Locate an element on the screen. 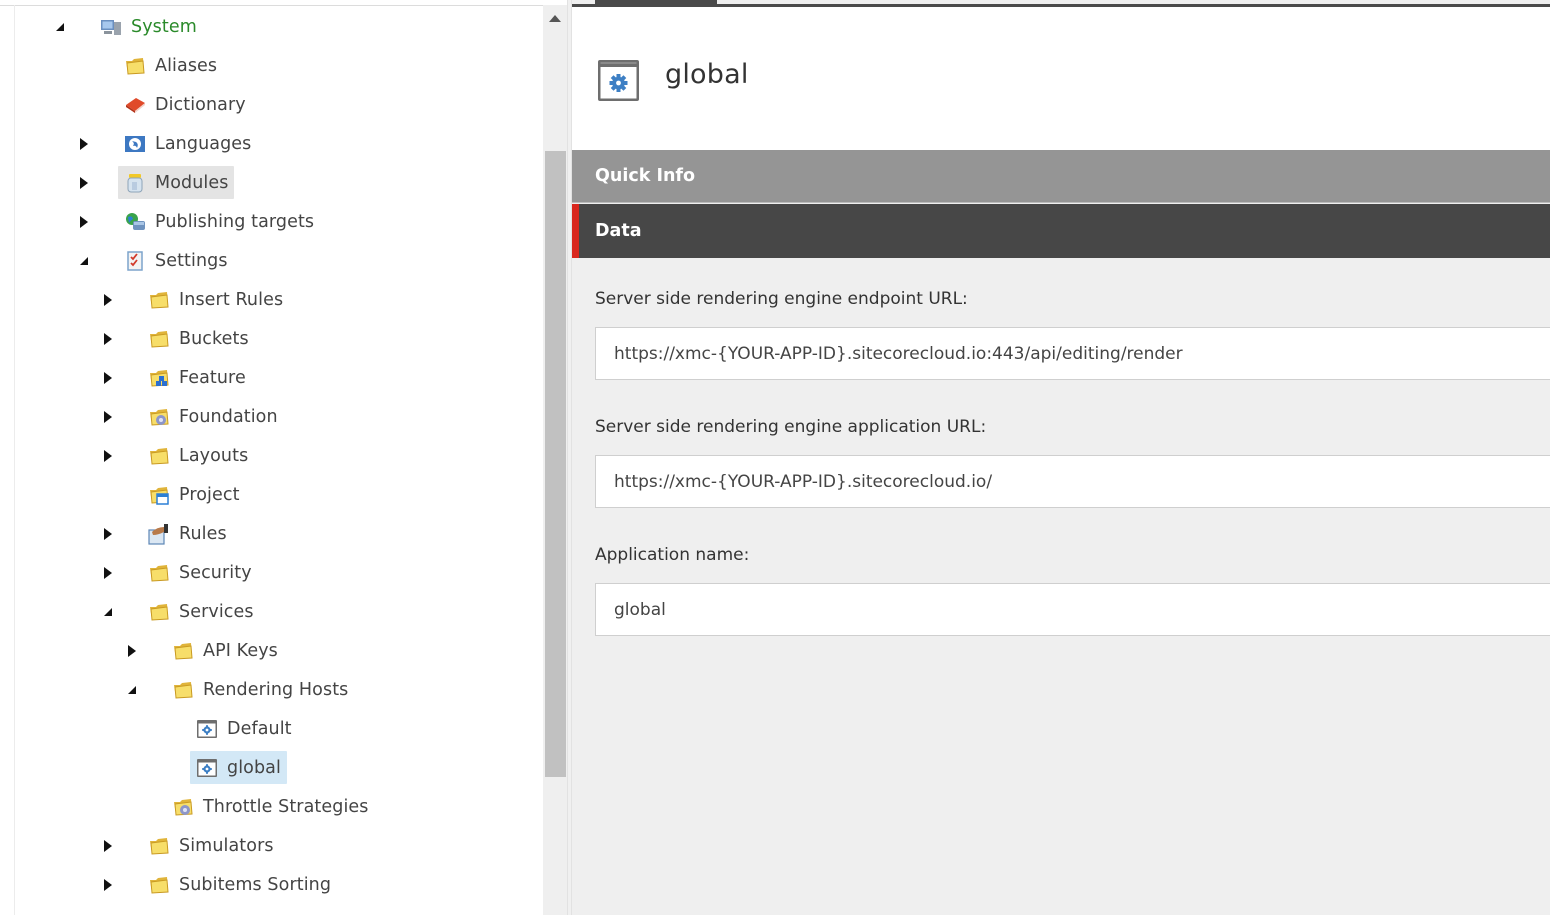 The width and height of the screenshot is (1550, 915). window-gear-icon is located at coordinates (207, 729).